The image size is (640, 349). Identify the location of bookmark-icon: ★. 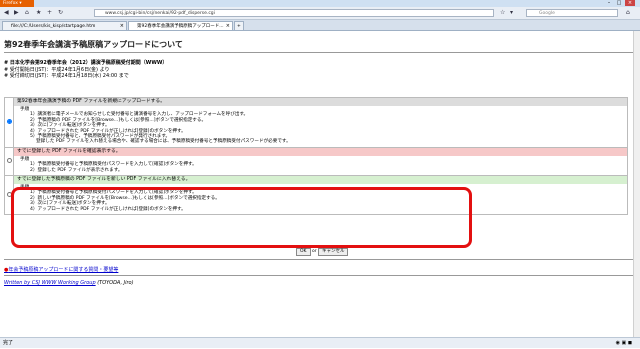
(38, 13).